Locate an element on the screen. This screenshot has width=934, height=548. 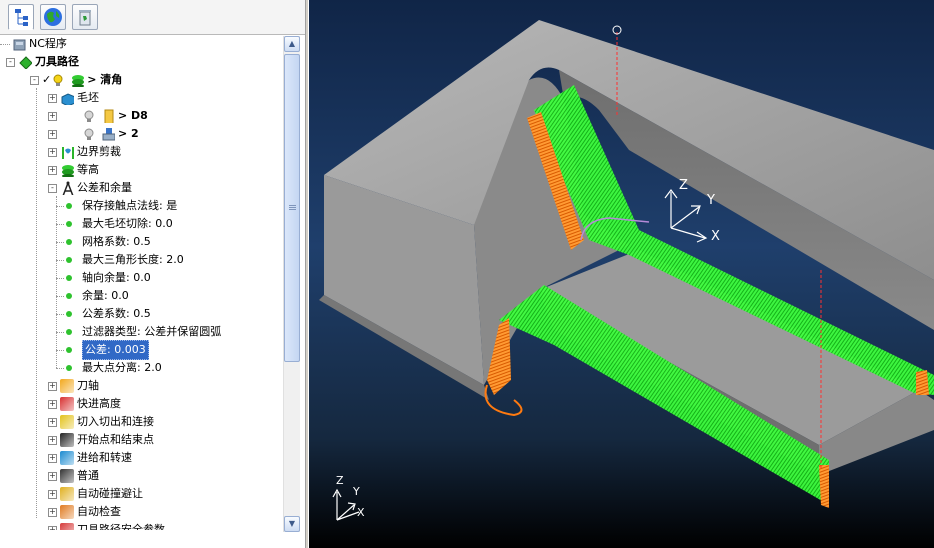
tree-item: + 快进高度 is located at coordinates (84, 404).